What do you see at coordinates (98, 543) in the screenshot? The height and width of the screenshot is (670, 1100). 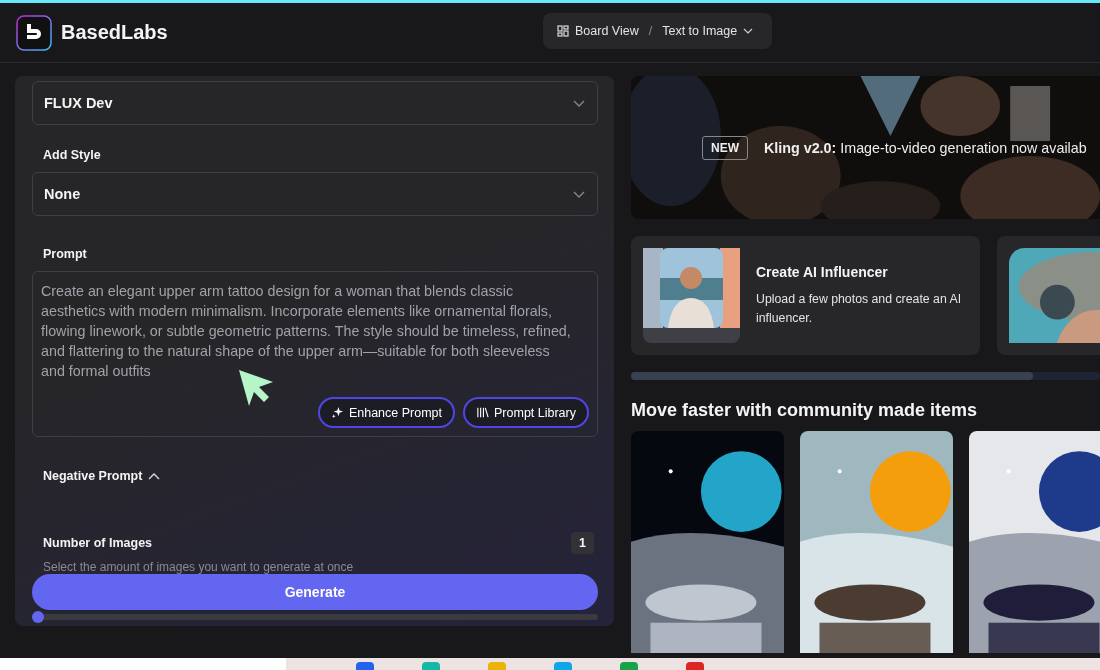 I see `field-label: Number of Images` at bounding box center [98, 543].